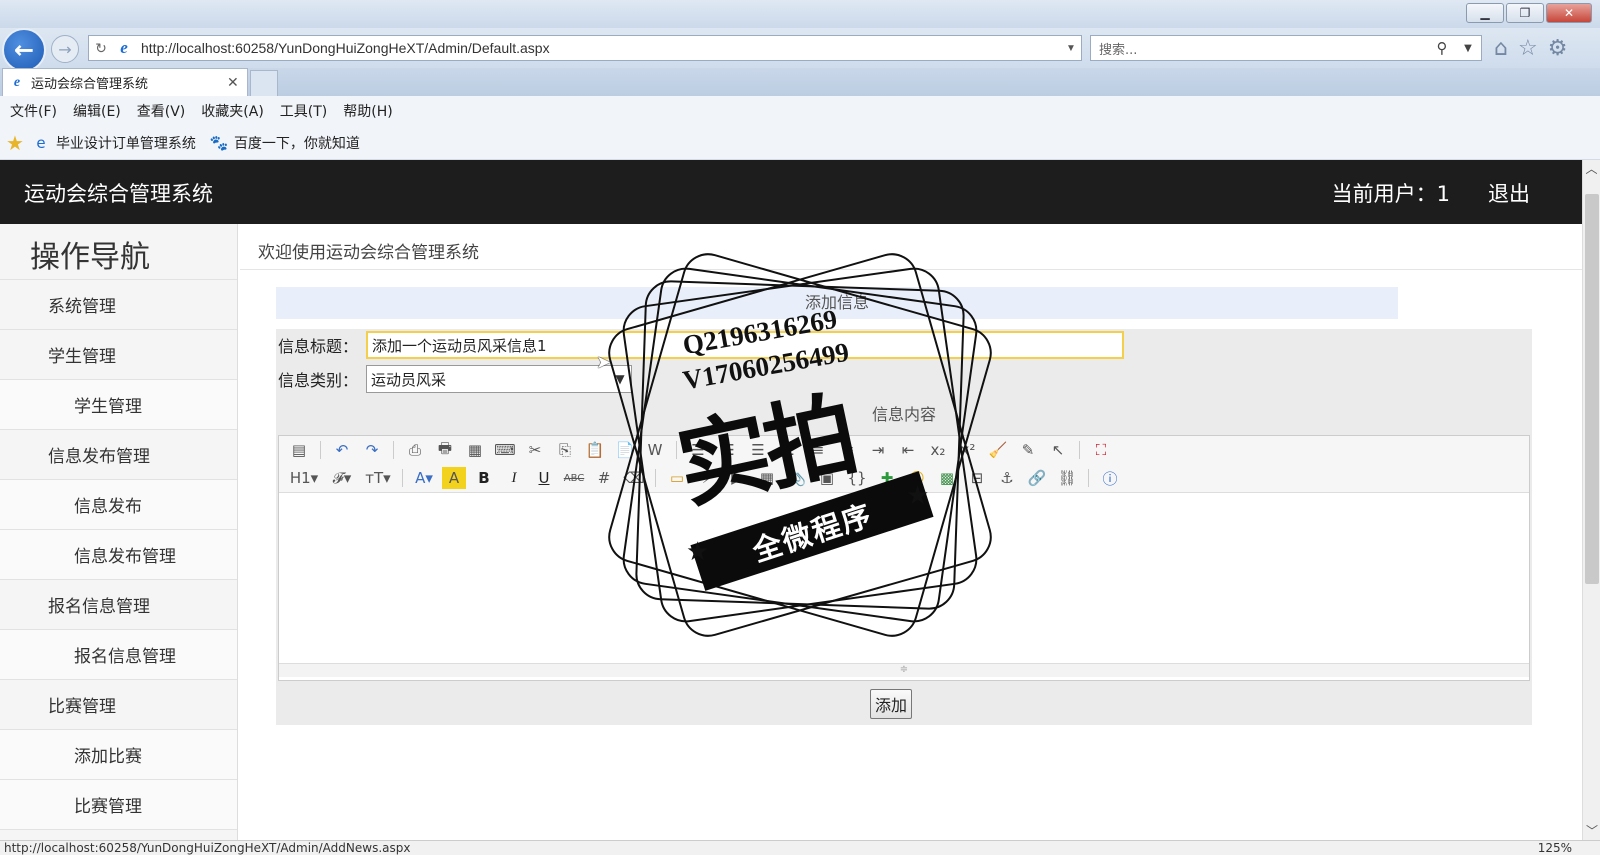  Describe the element at coordinates (65, 49) in the screenshot. I see `forward-button: →` at that location.